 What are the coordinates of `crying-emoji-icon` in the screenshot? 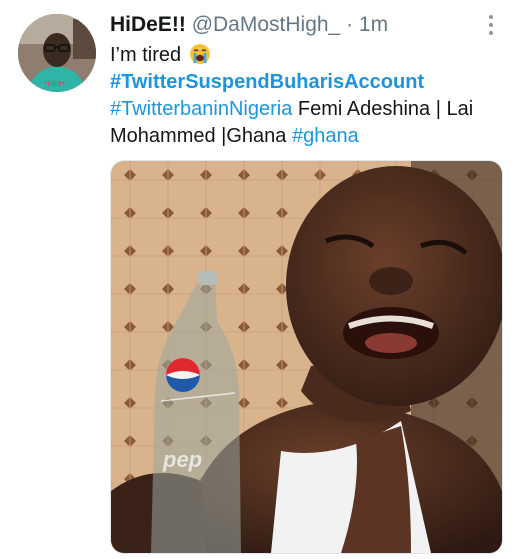 It's located at (199, 54).